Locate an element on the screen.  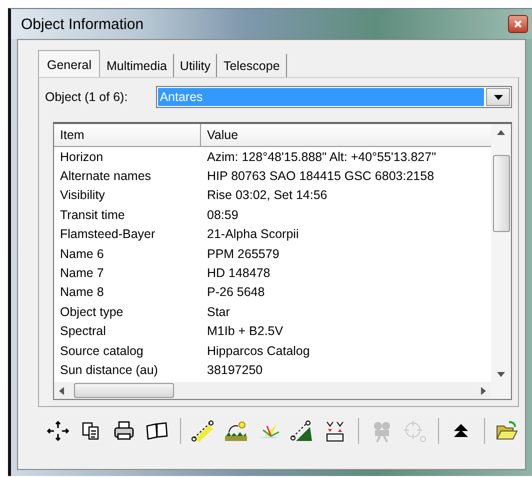
table-cell-text: Source catalog is located at coordinates (101, 351).